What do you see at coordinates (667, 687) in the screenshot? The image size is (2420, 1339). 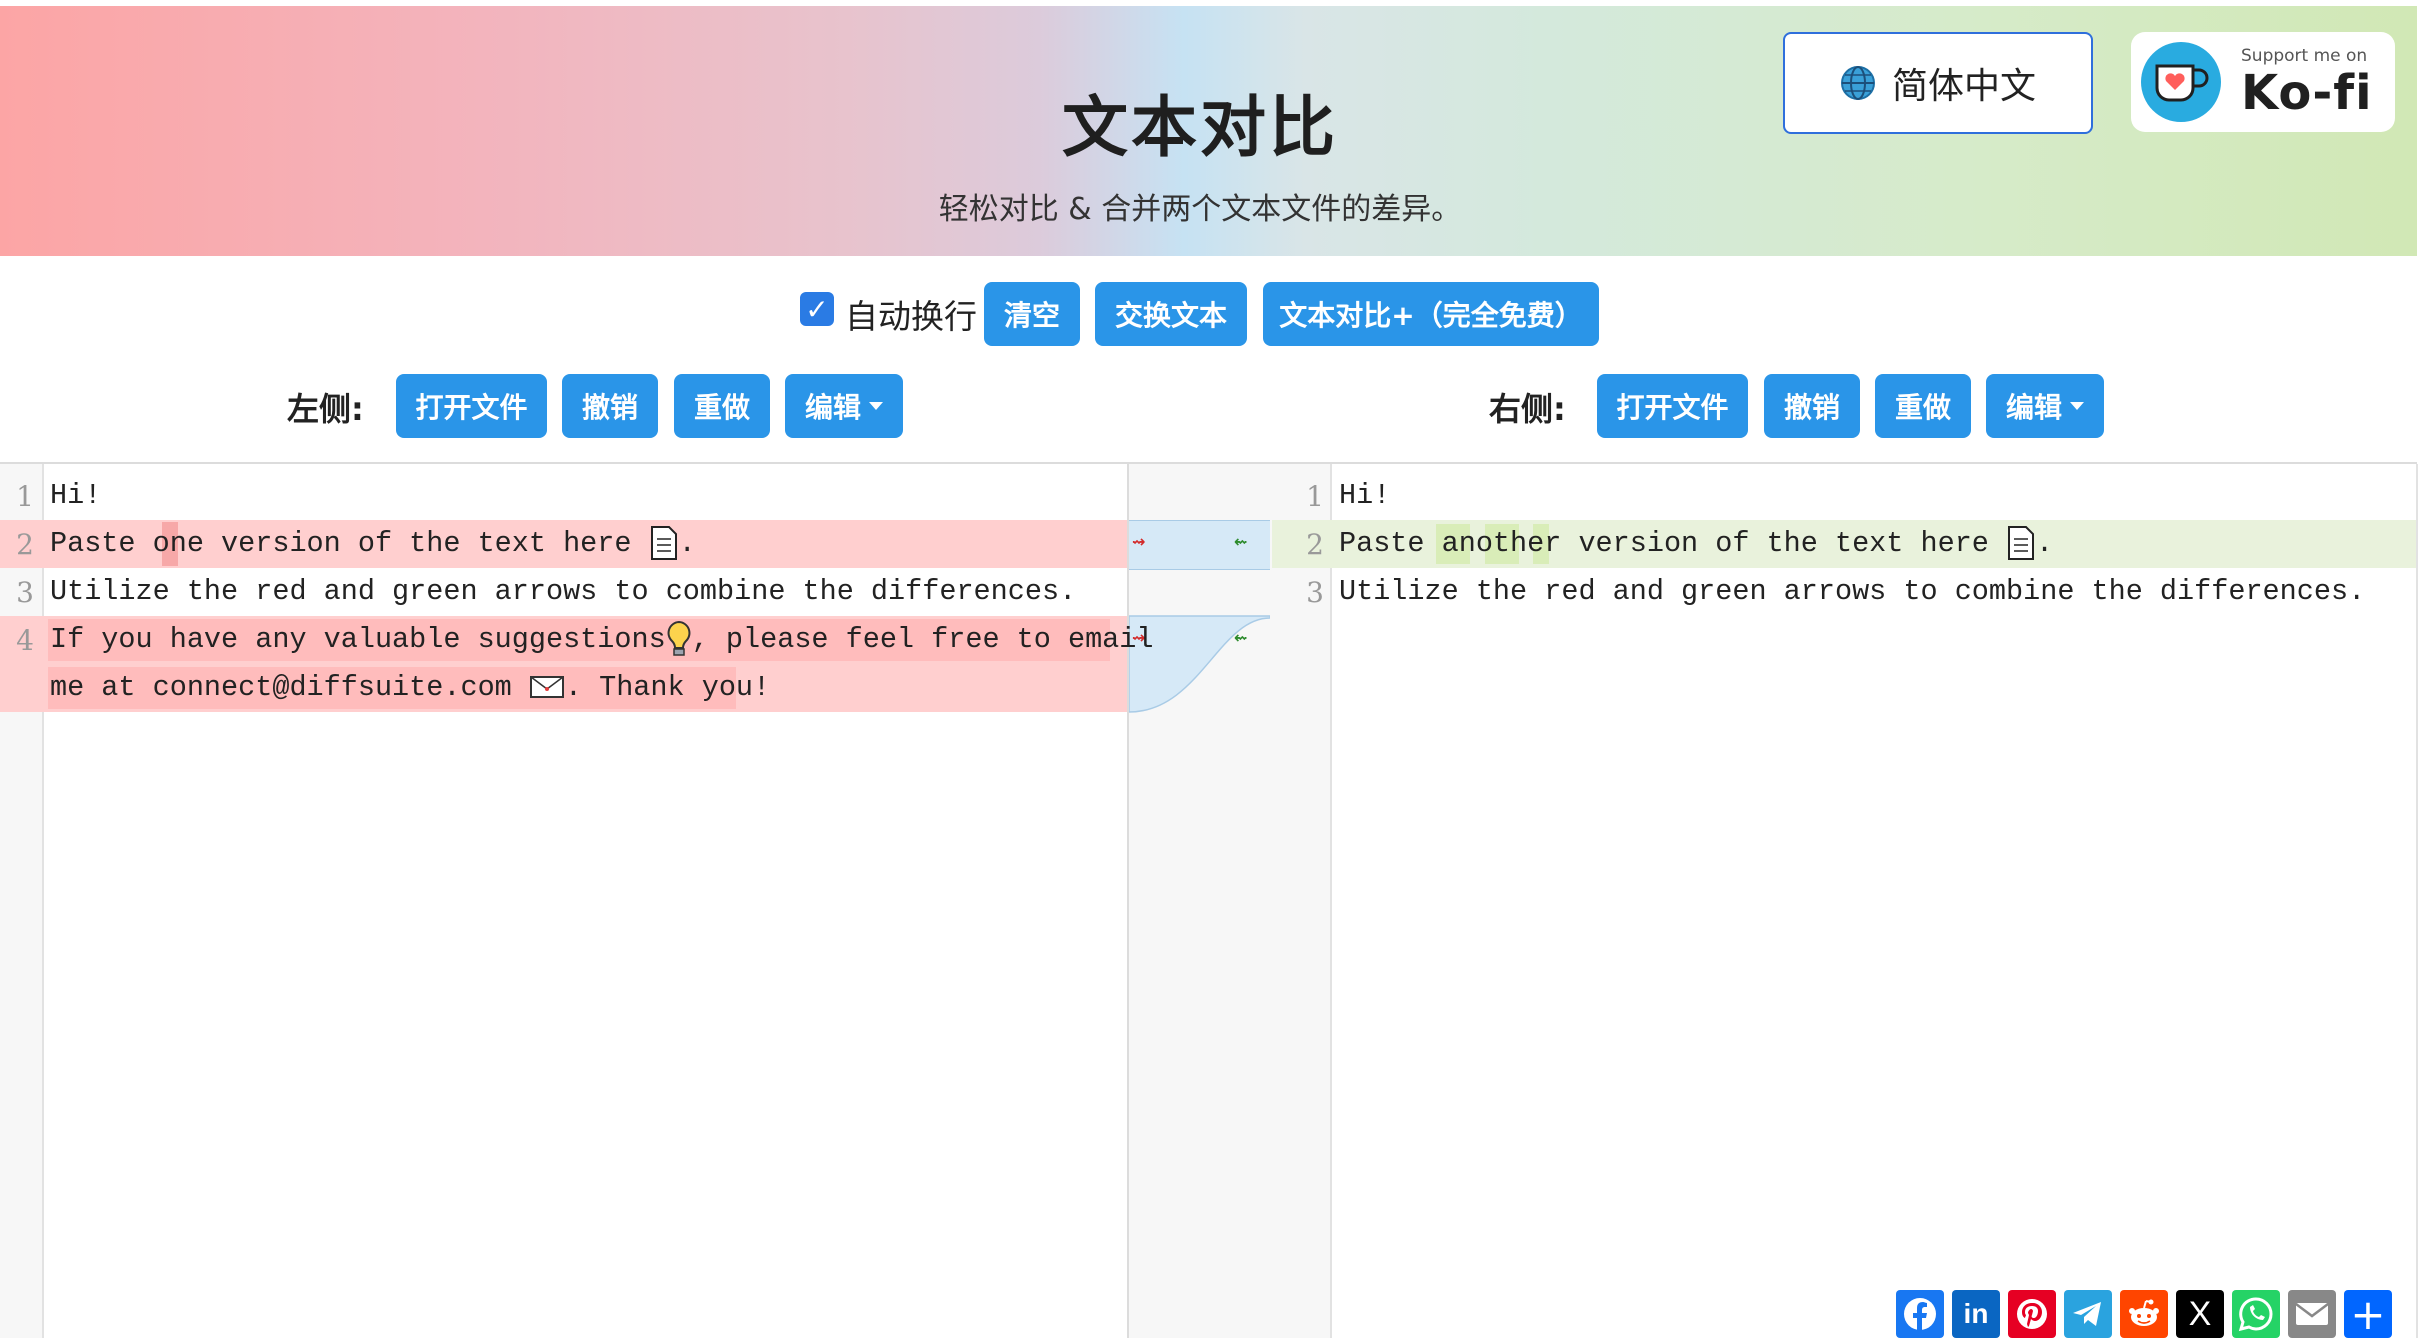 I see `left-line-4-text-d: . Thank you!` at bounding box center [667, 687].